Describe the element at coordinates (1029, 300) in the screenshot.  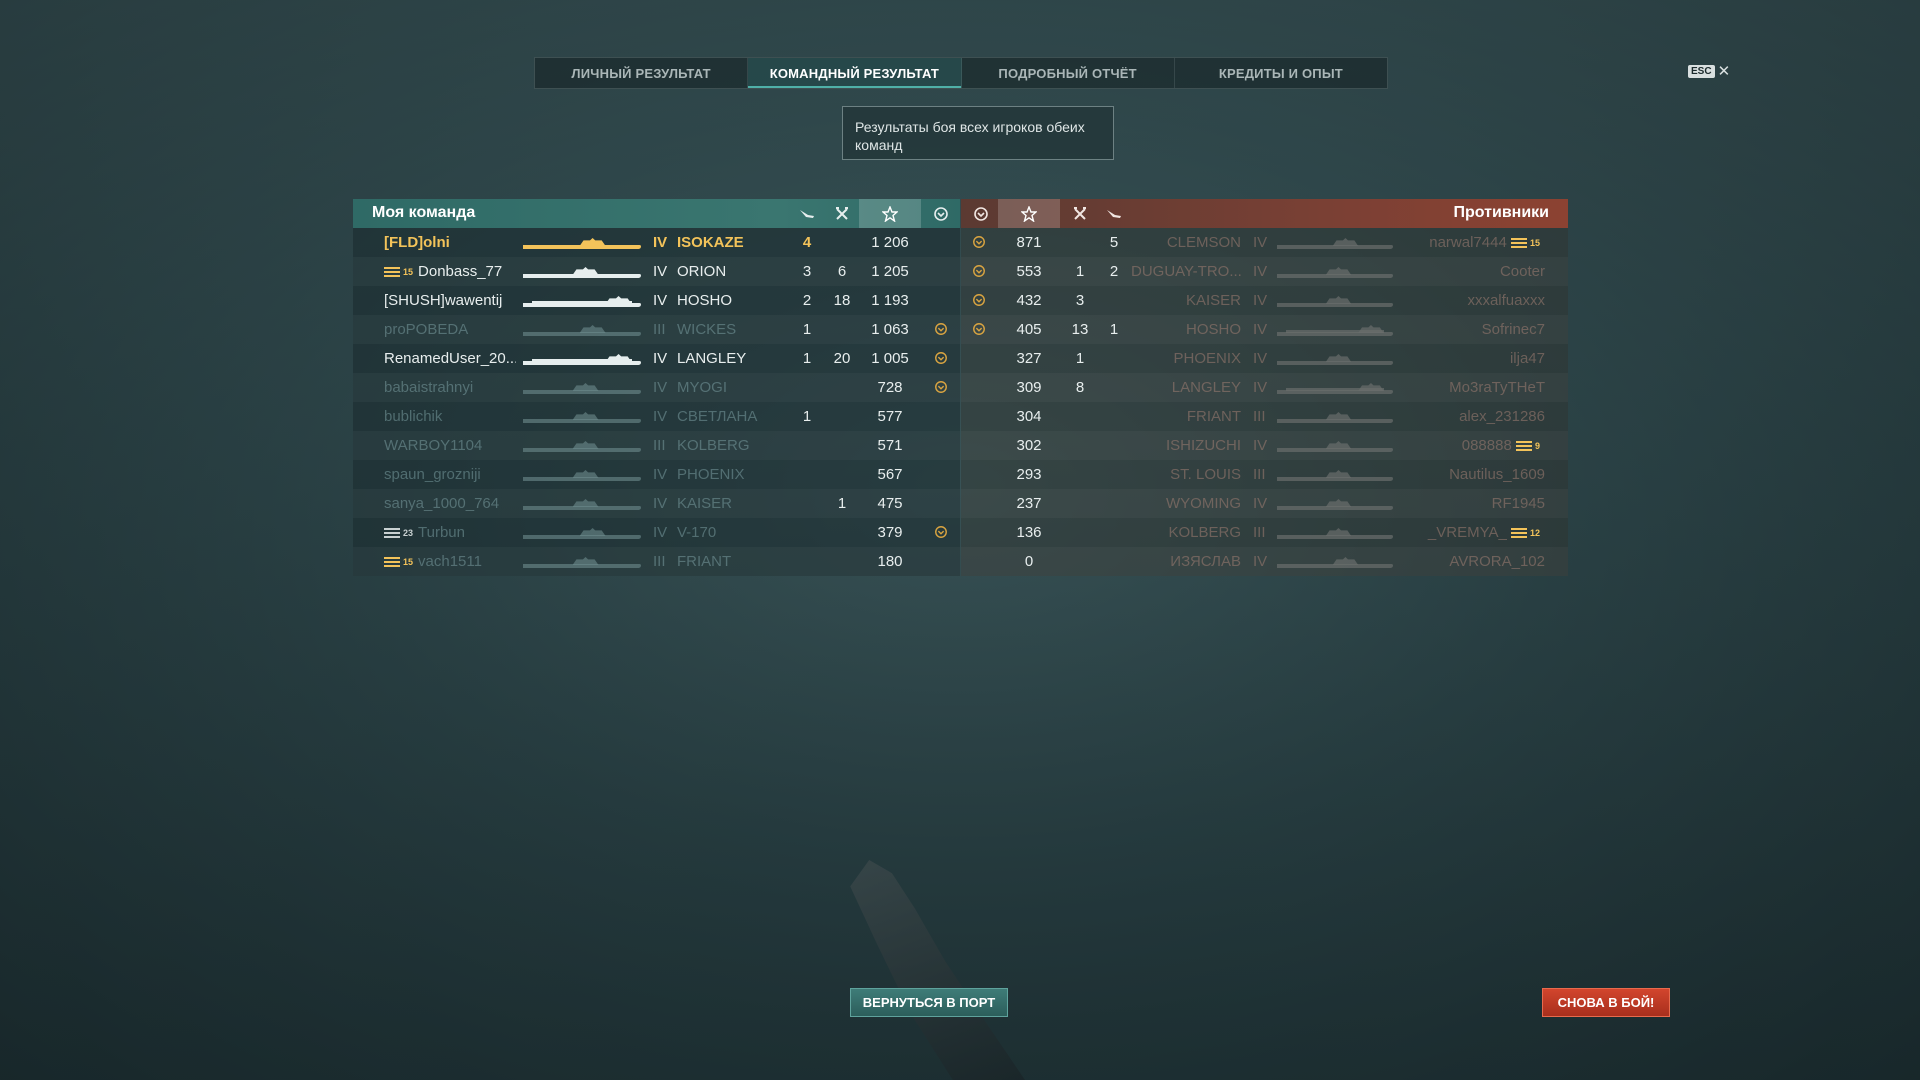
I see `base-xp-value: 432` at that location.